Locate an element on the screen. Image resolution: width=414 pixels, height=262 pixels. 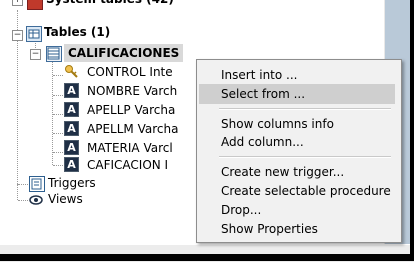
tree-node-tables: Tables (1) is located at coordinates (77, 32).